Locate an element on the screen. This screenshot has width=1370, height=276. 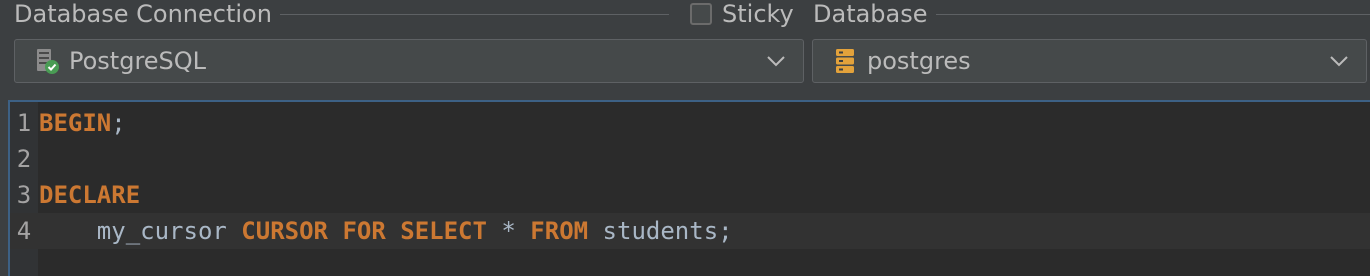
sql-keyword: CURSOR FOR SELECT is located at coordinates (364, 231).